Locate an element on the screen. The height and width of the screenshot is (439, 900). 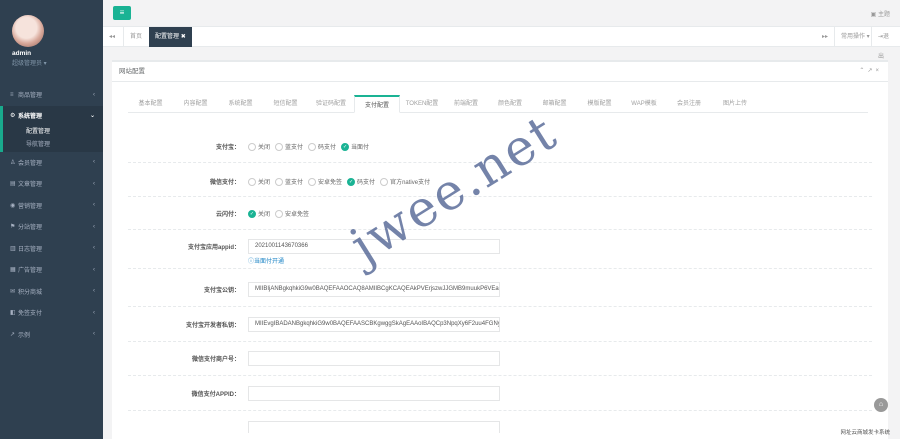
sidebar-item-label: 文章管理 is located at coordinates (30, 185).